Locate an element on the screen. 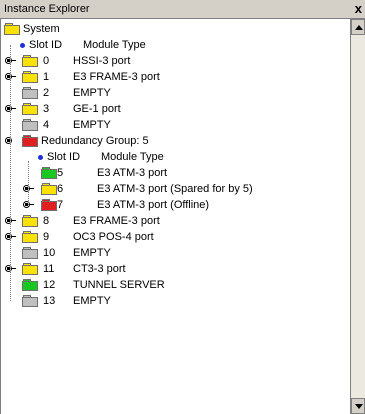 The width and height of the screenshot is (365, 414). slot-row-1: 1 E3 FRAME-3 port is located at coordinates (173, 77).